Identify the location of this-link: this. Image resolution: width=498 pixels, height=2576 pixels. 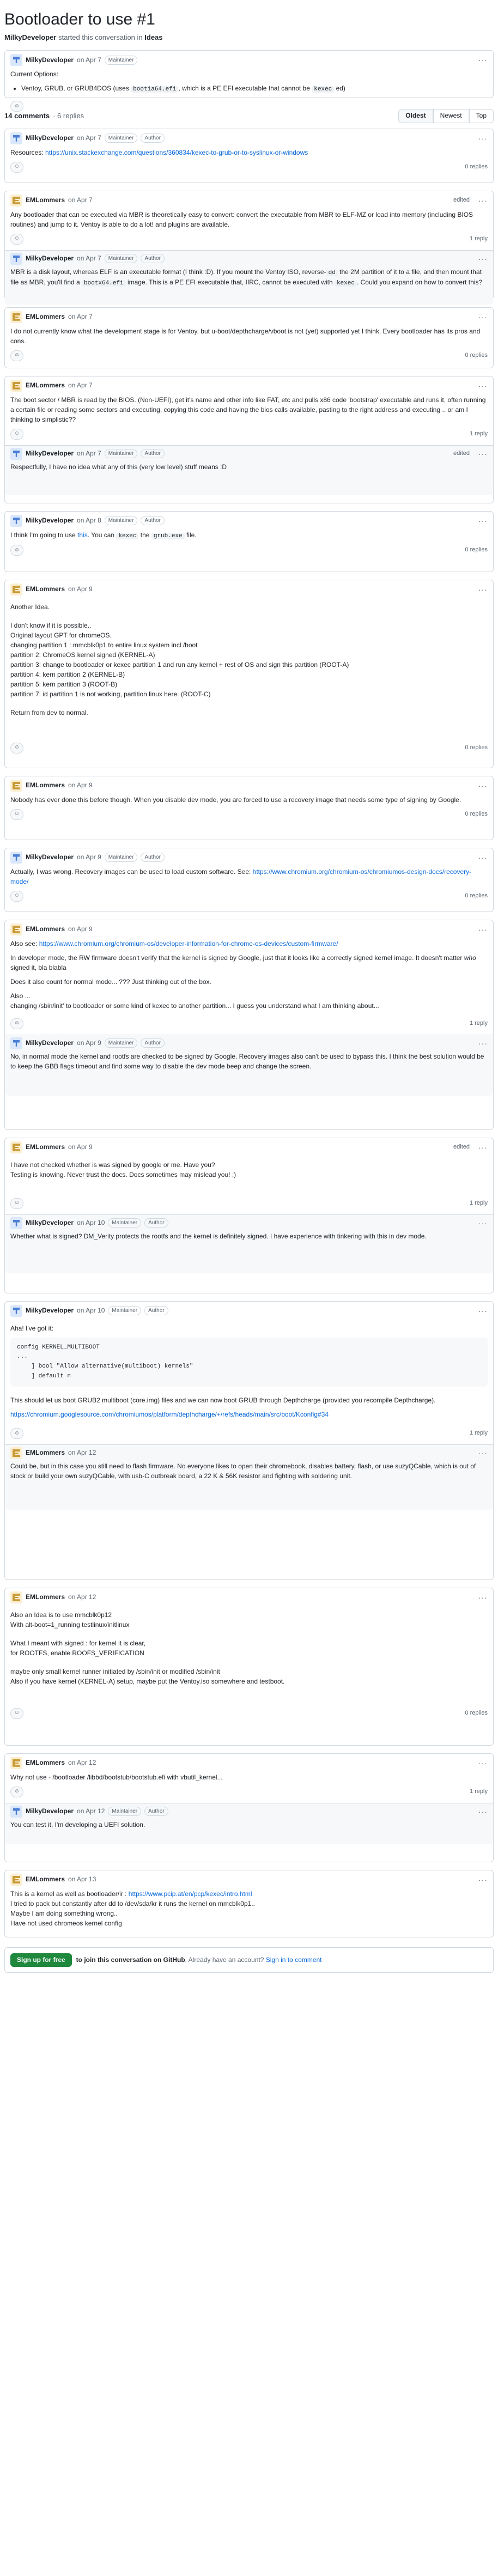
(82, 535).